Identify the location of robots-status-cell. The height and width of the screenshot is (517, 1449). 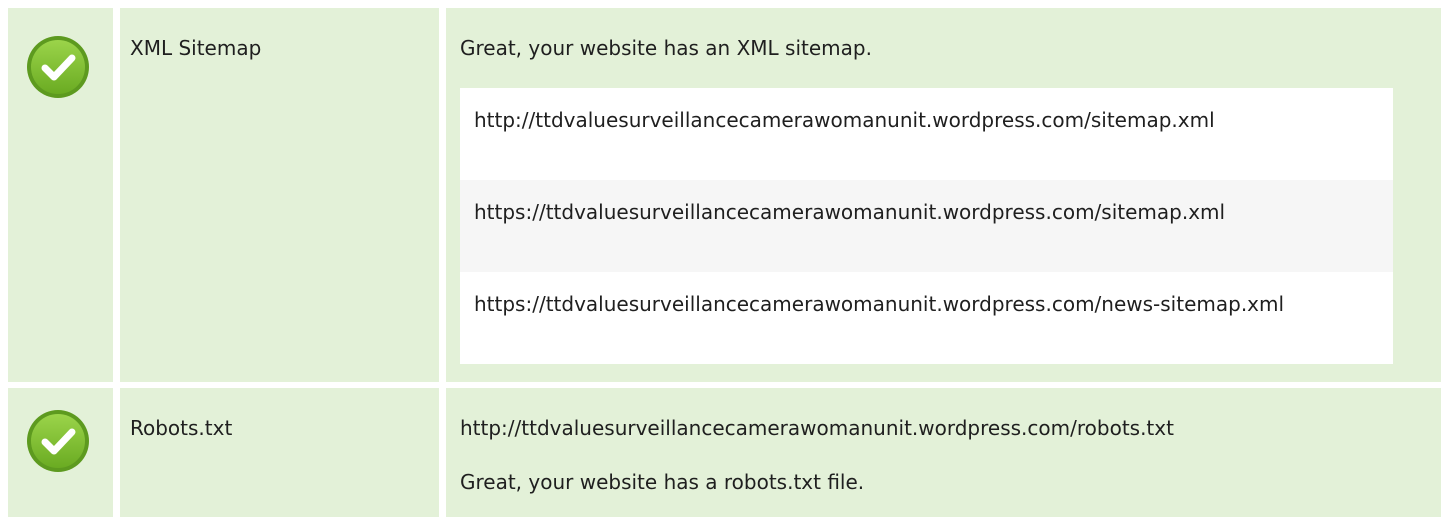
(60, 452).